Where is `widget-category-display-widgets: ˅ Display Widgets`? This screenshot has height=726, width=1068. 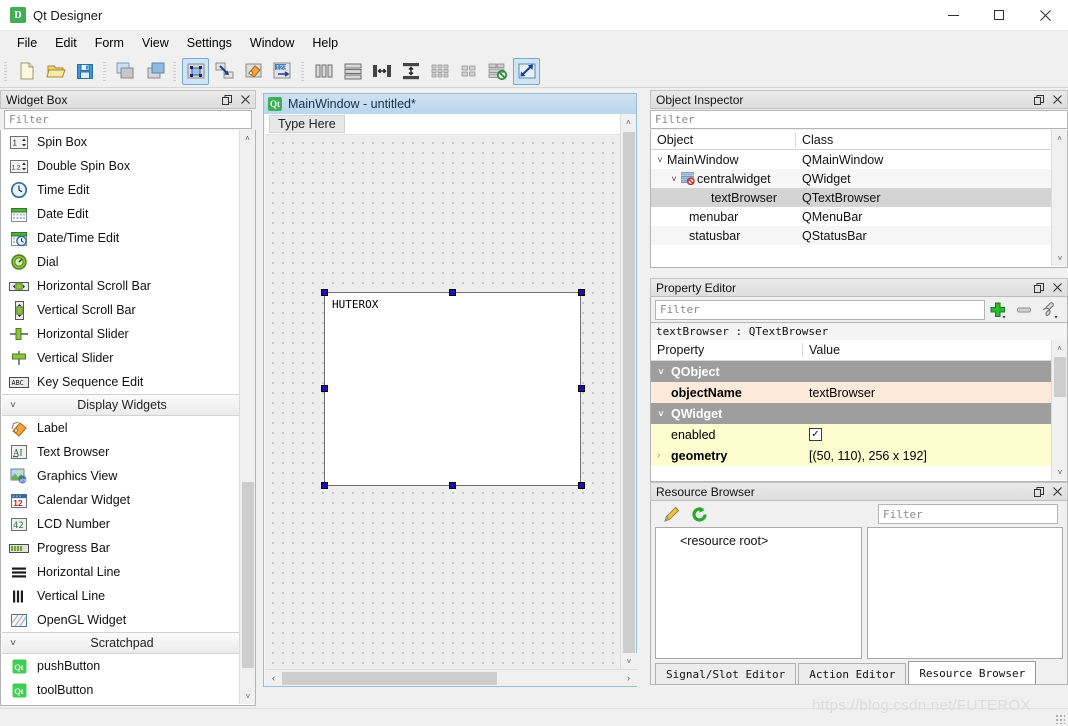
widget-category-display-widgets: ˅ Display Widgets is located at coordinates (122, 405).